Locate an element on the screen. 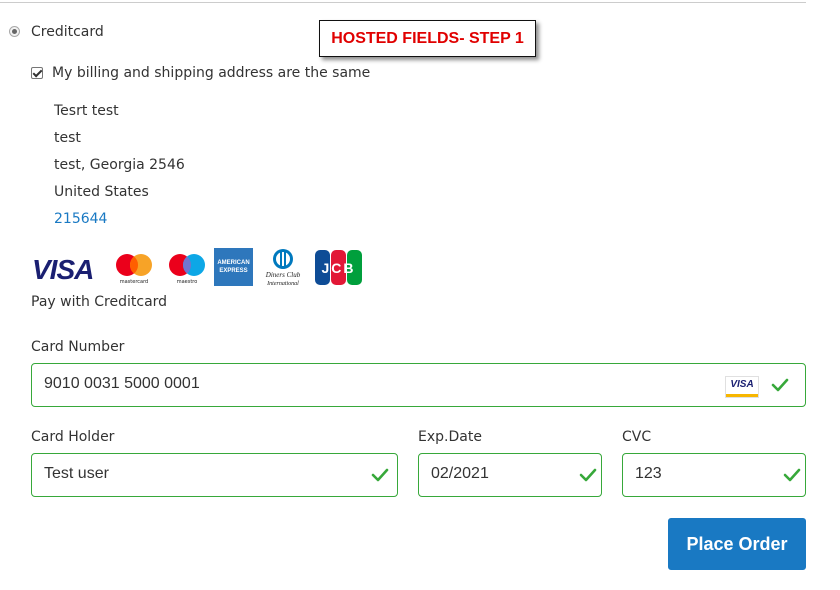  billing-same-checkbox is located at coordinates (37, 73).